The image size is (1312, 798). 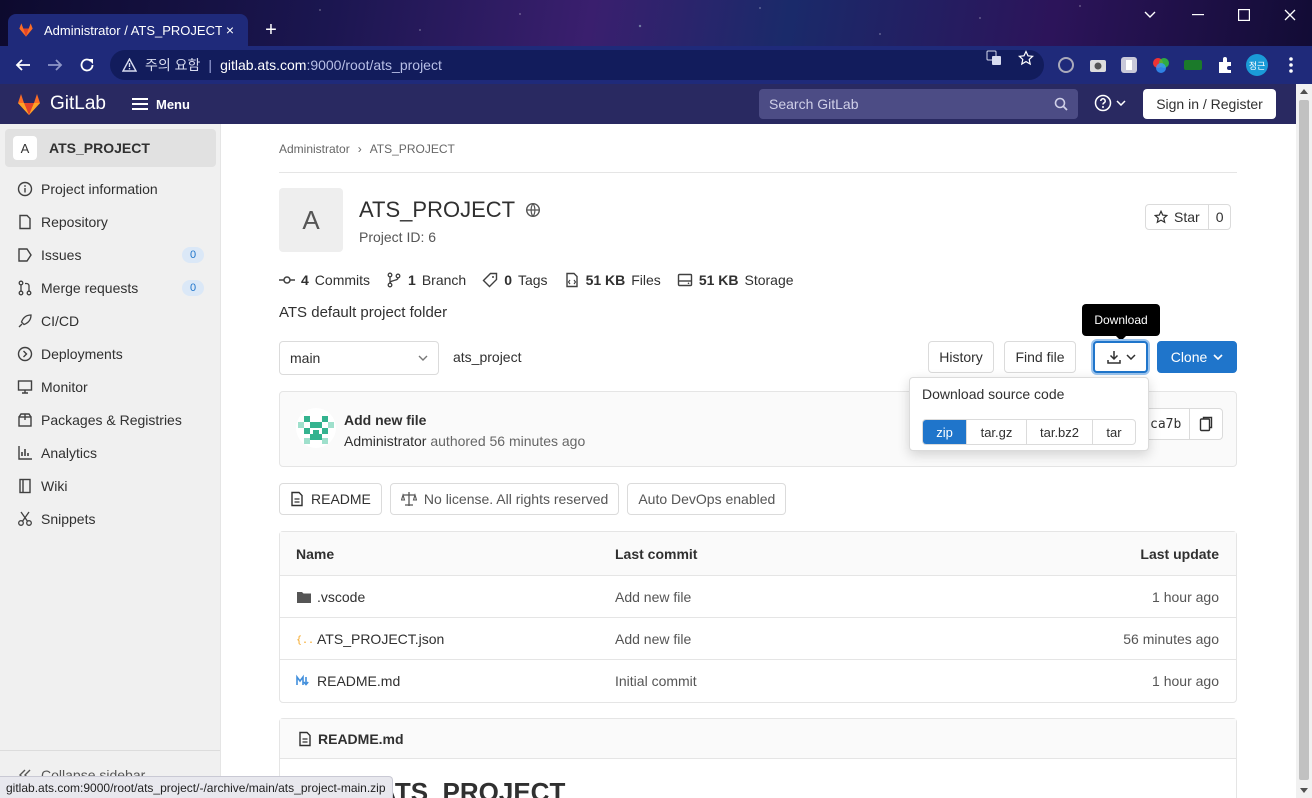 I want to click on file-updated: 56 minutes ago, so click(x=1171, y=638).